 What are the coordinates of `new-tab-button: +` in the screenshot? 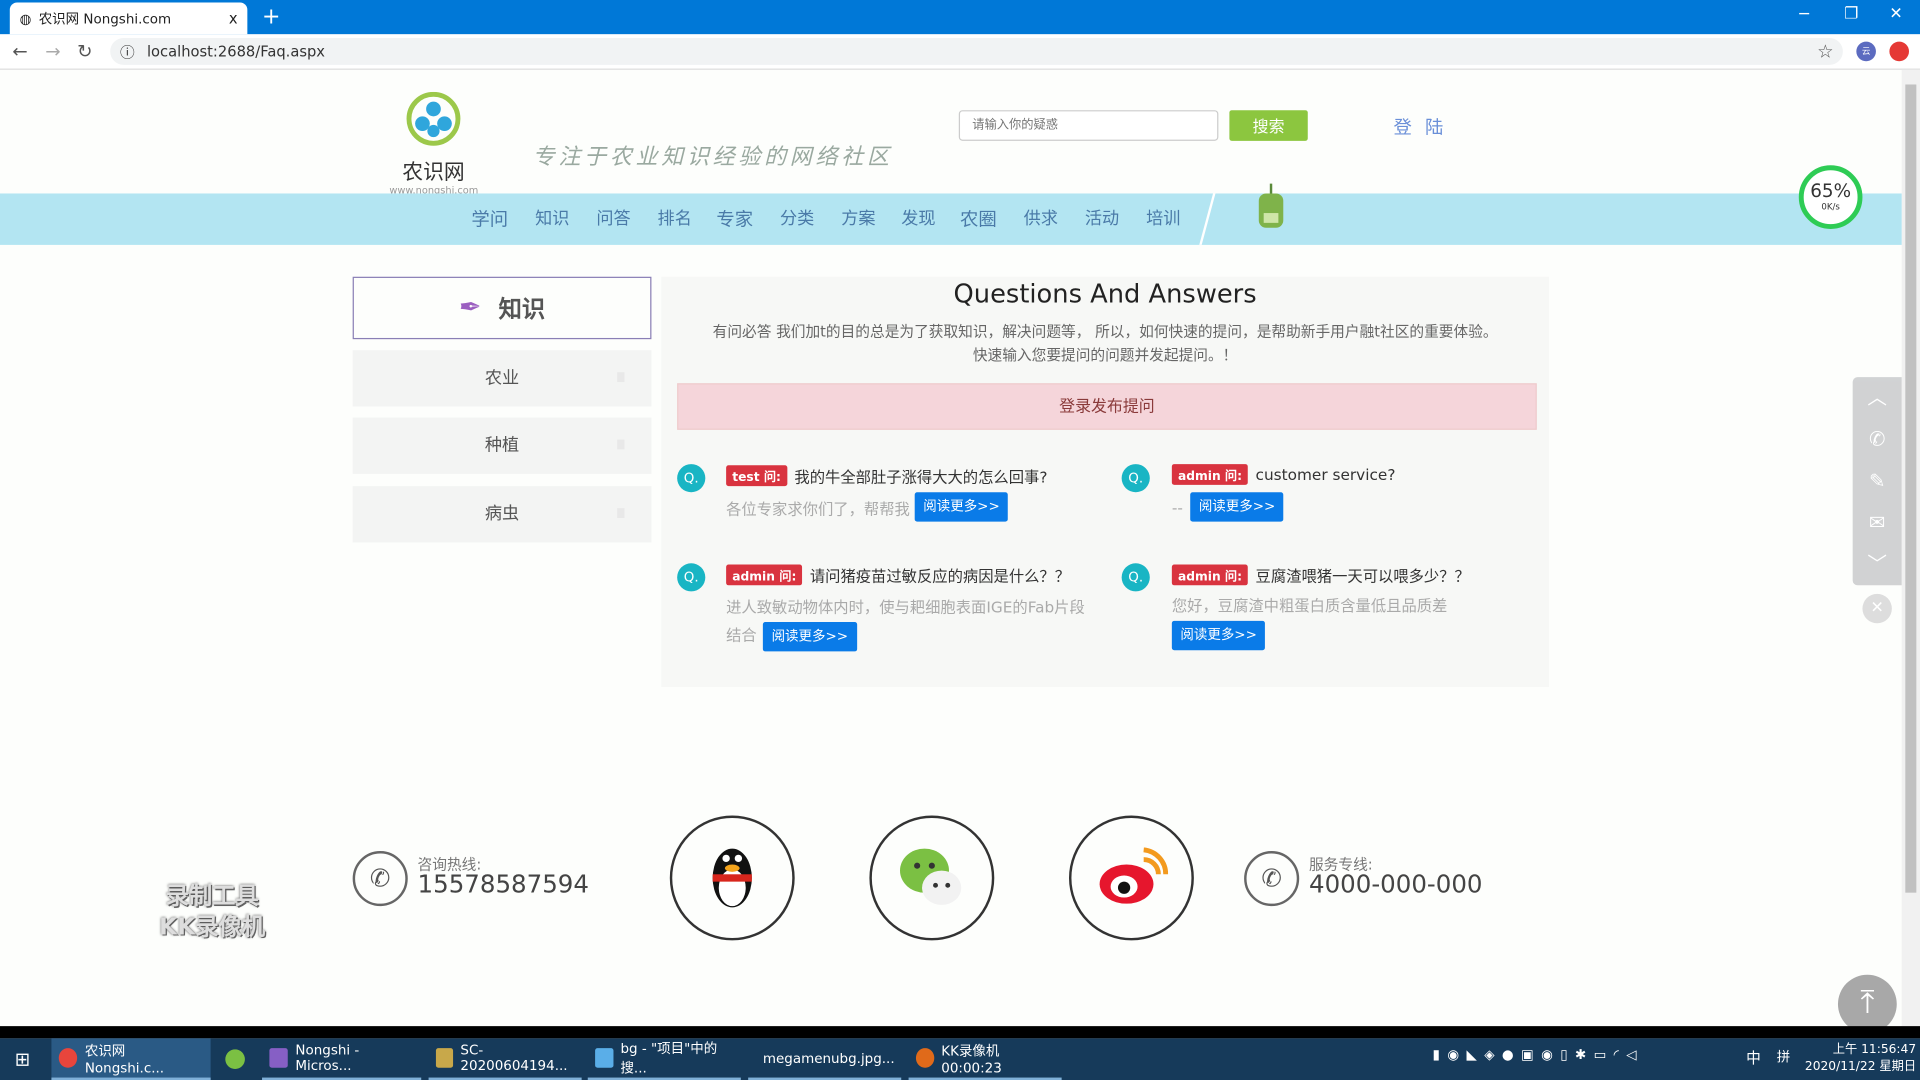 It's located at (271, 17).